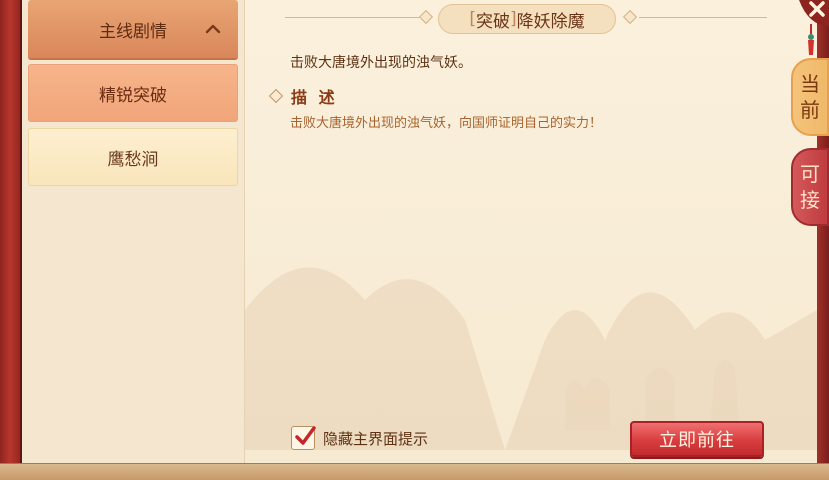 This screenshot has width=829, height=480. What do you see at coordinates (811, 39) in the screenshot?
I see `tassel-ornament-icon` at bounding box center [811, 39].